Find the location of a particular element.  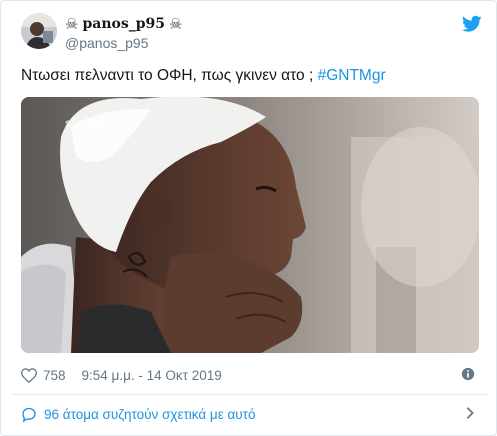

tweet-body: Ντωσει πελναντι το ΟΦΗ, πως γκινεν ατο ; is located at coordinates (169, 75).